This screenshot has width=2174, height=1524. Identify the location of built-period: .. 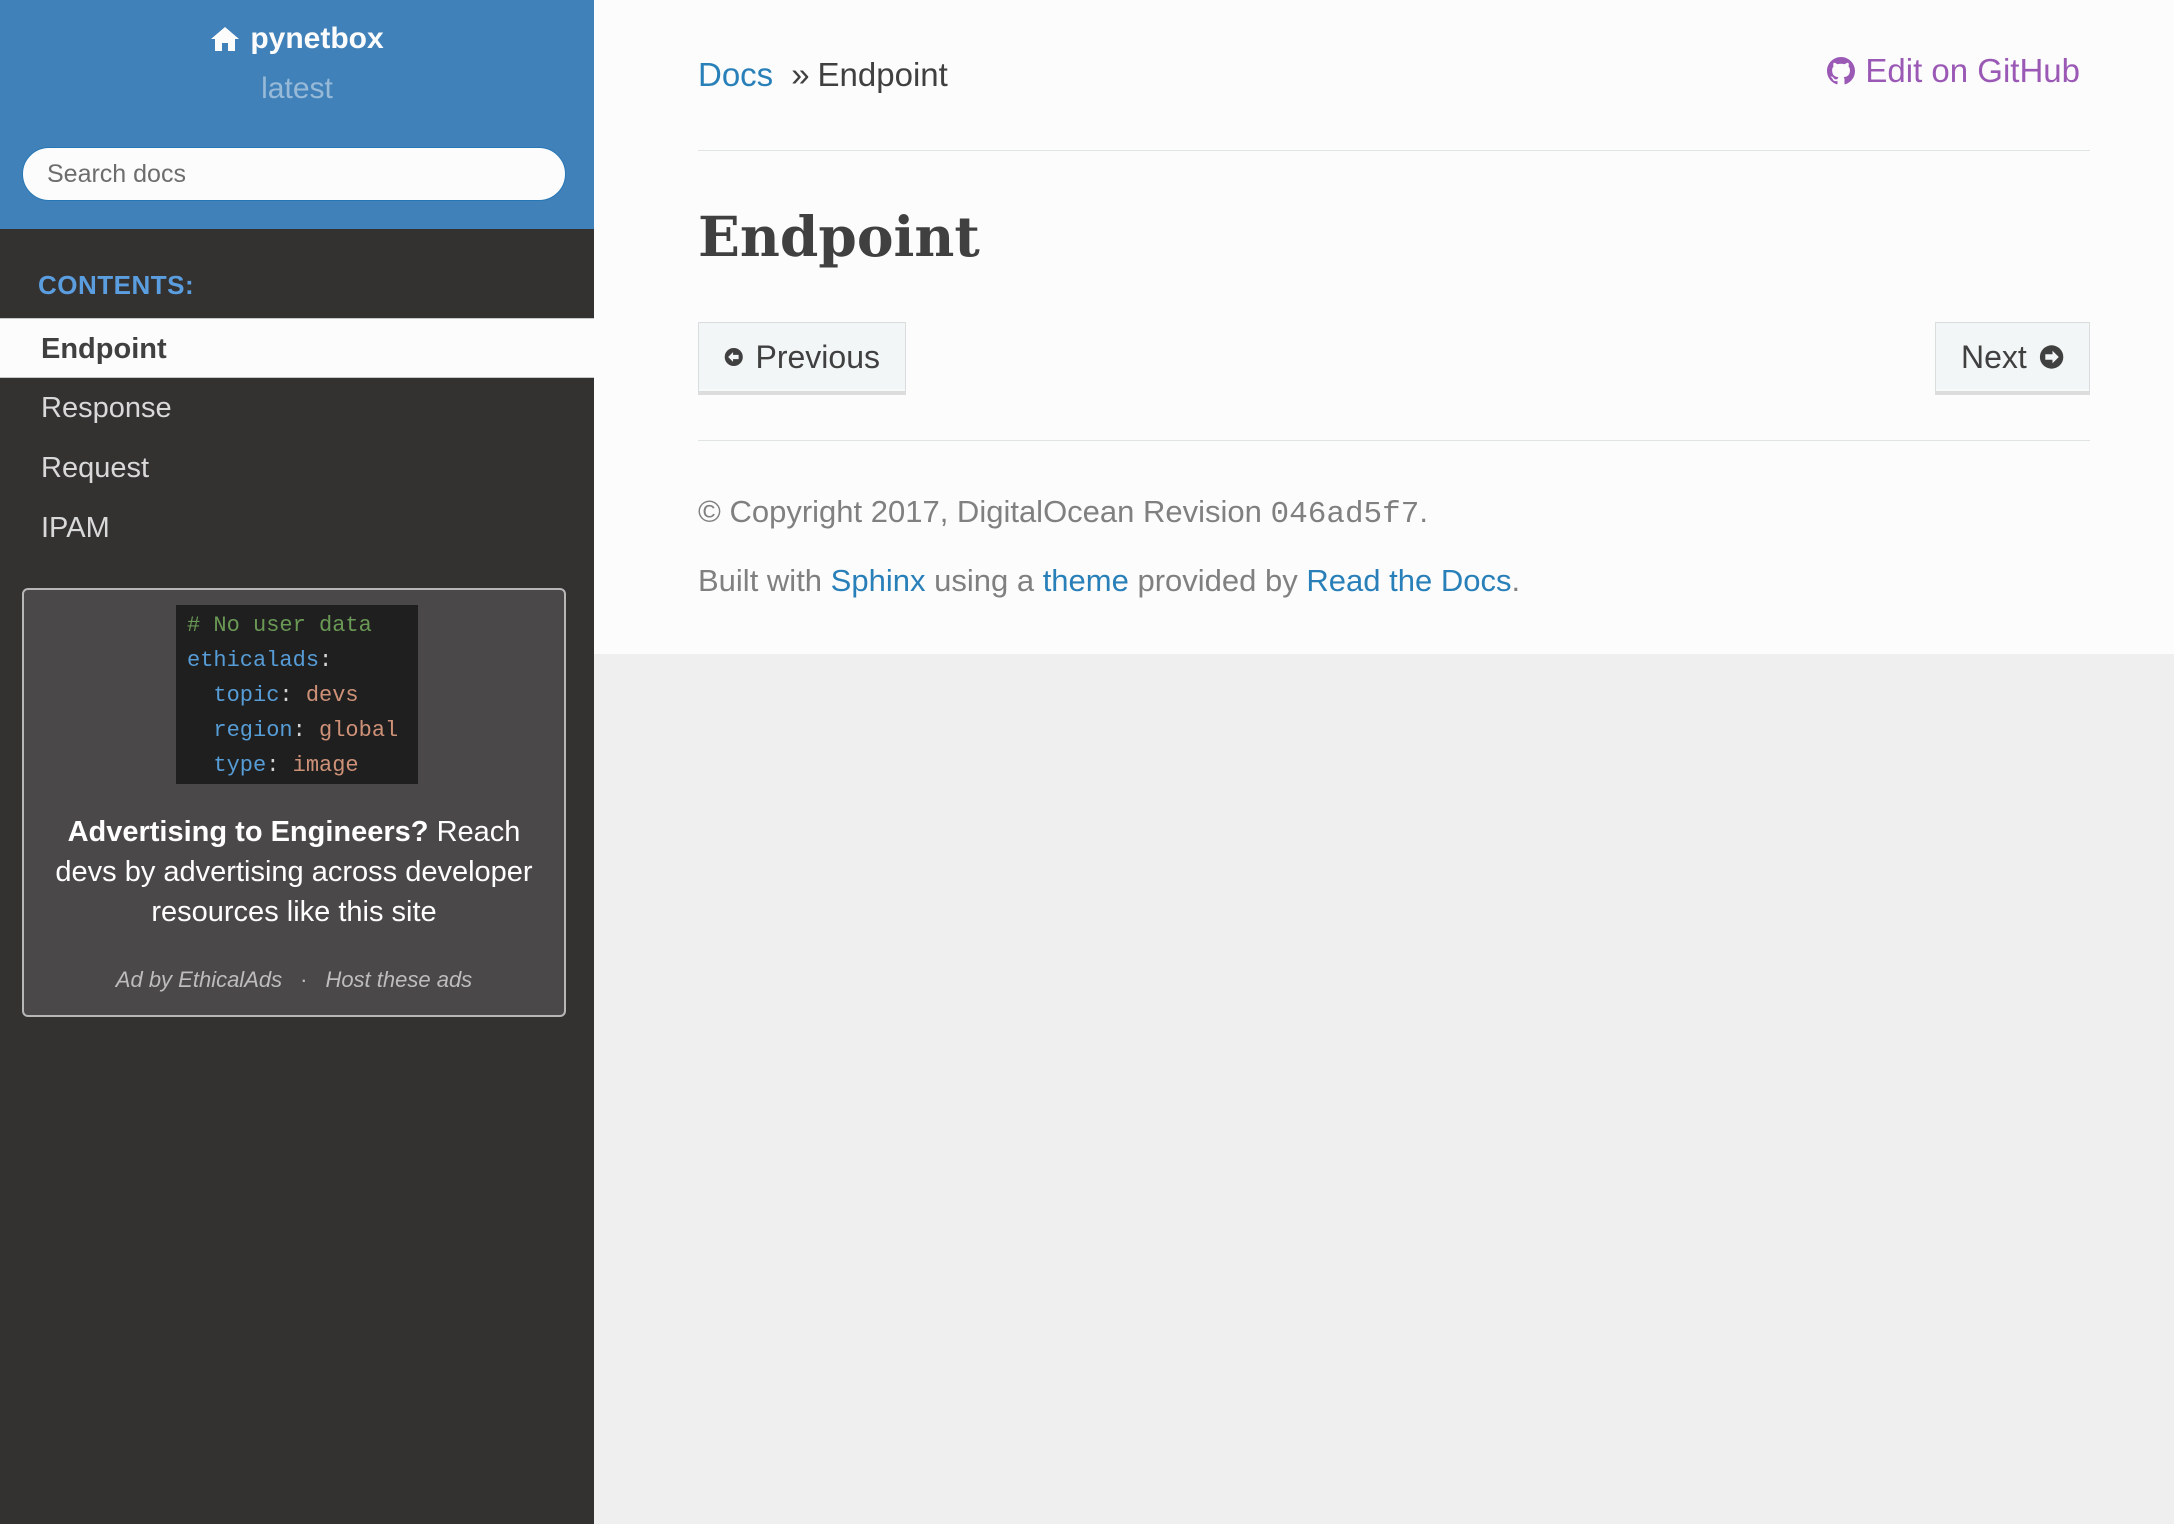
(1516, 580).